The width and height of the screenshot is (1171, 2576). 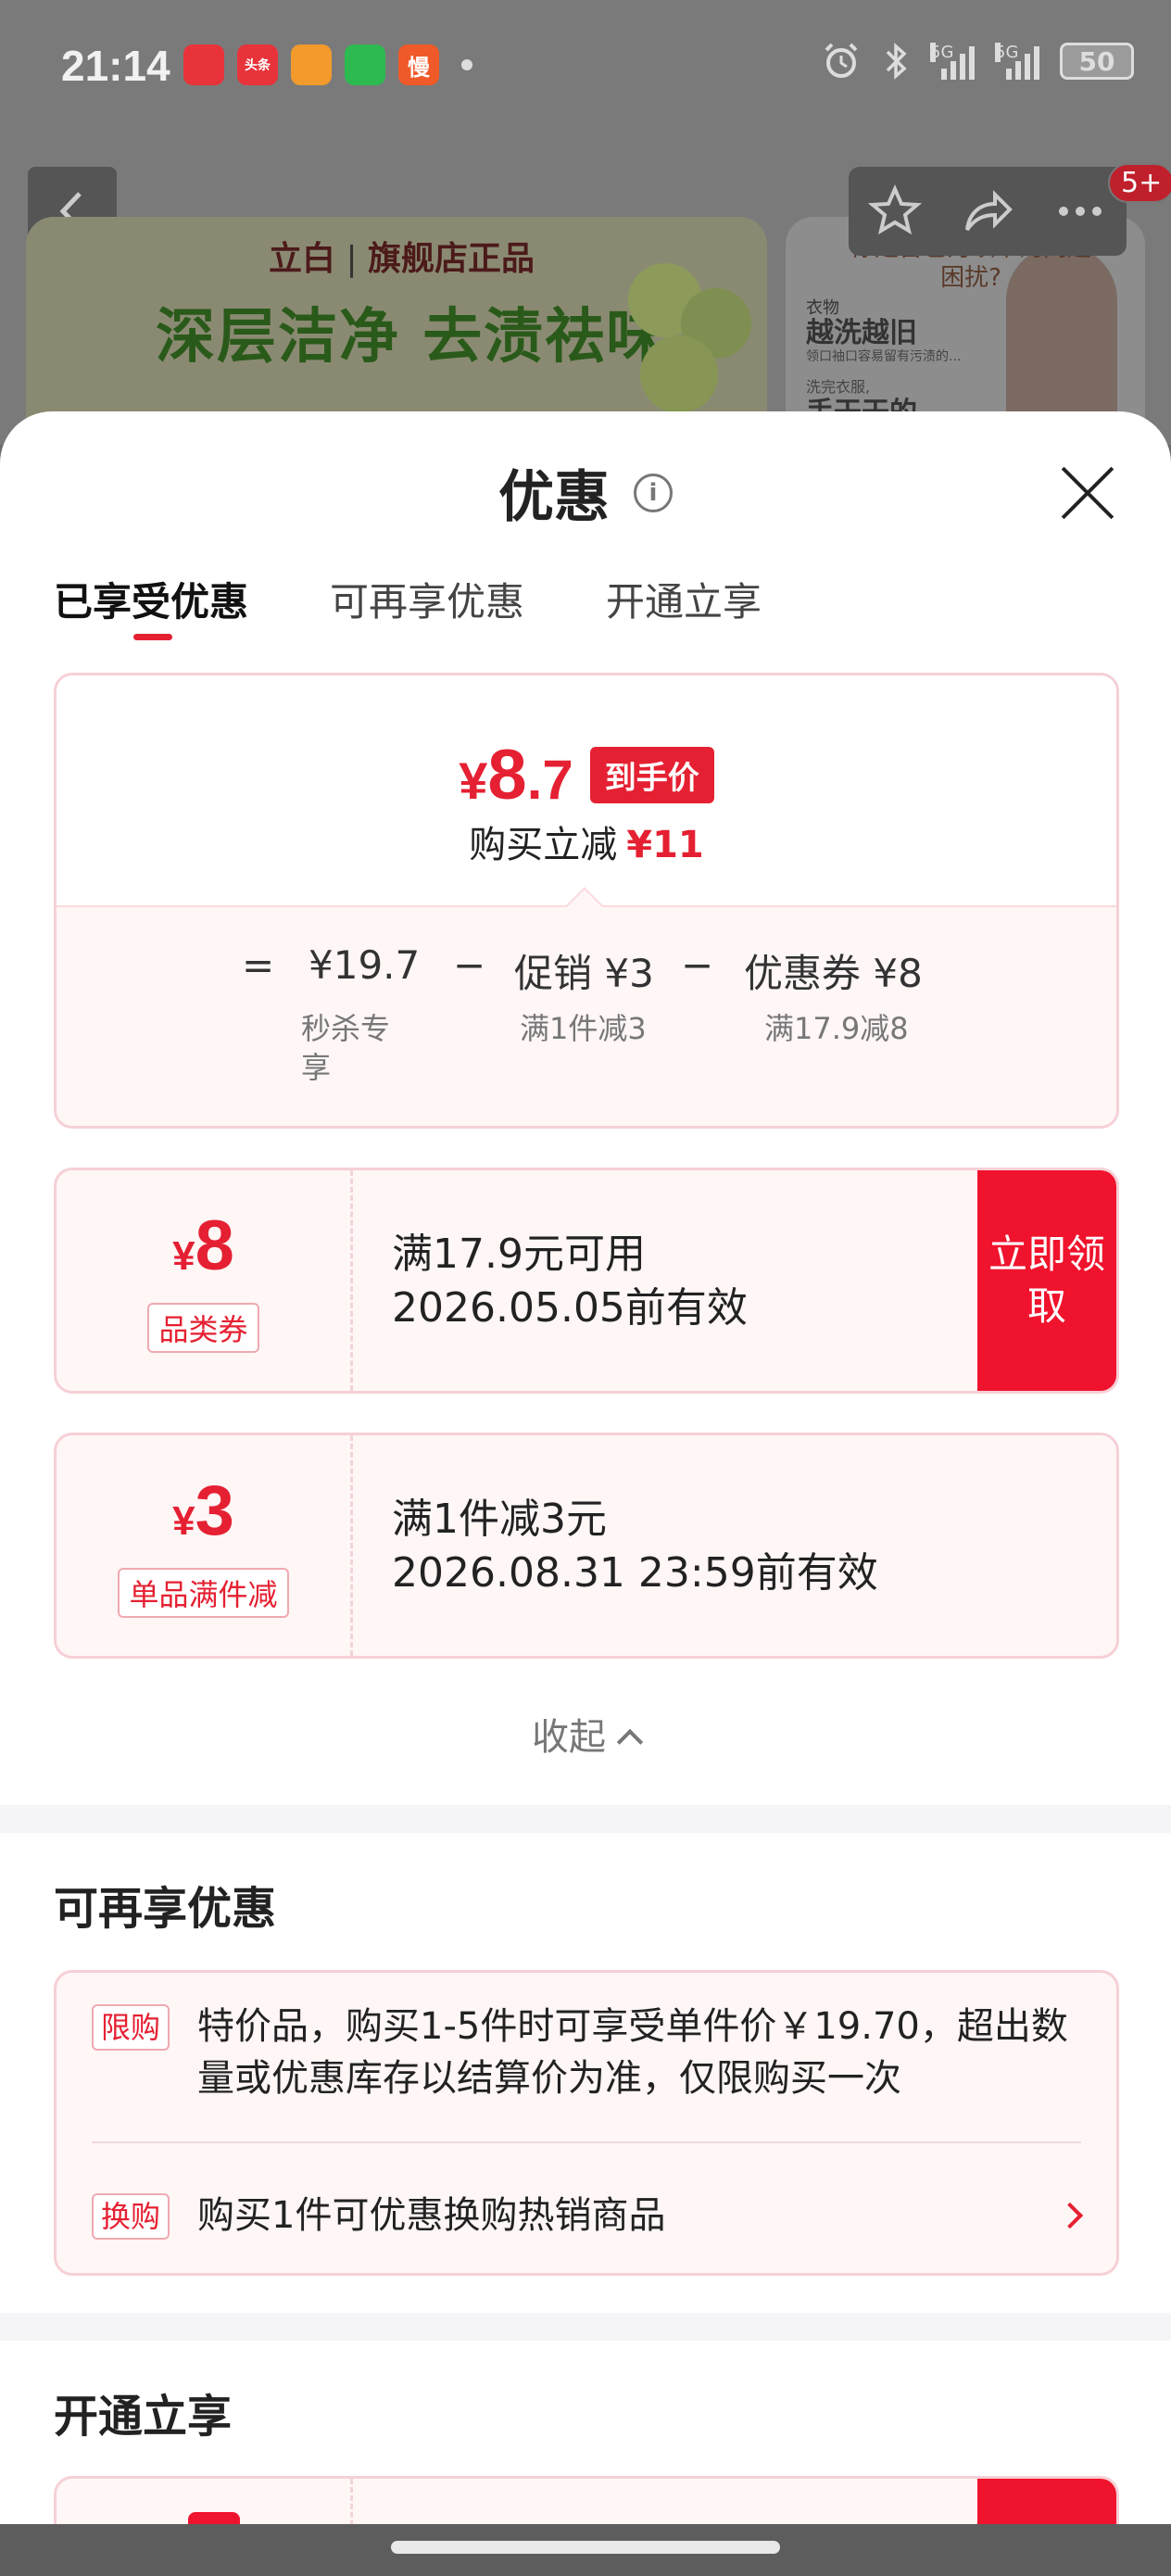 What do you see at coordinates (897, 61) in the screenshot?
I see `bluetooth-icon` at bounding box center [897, 61].